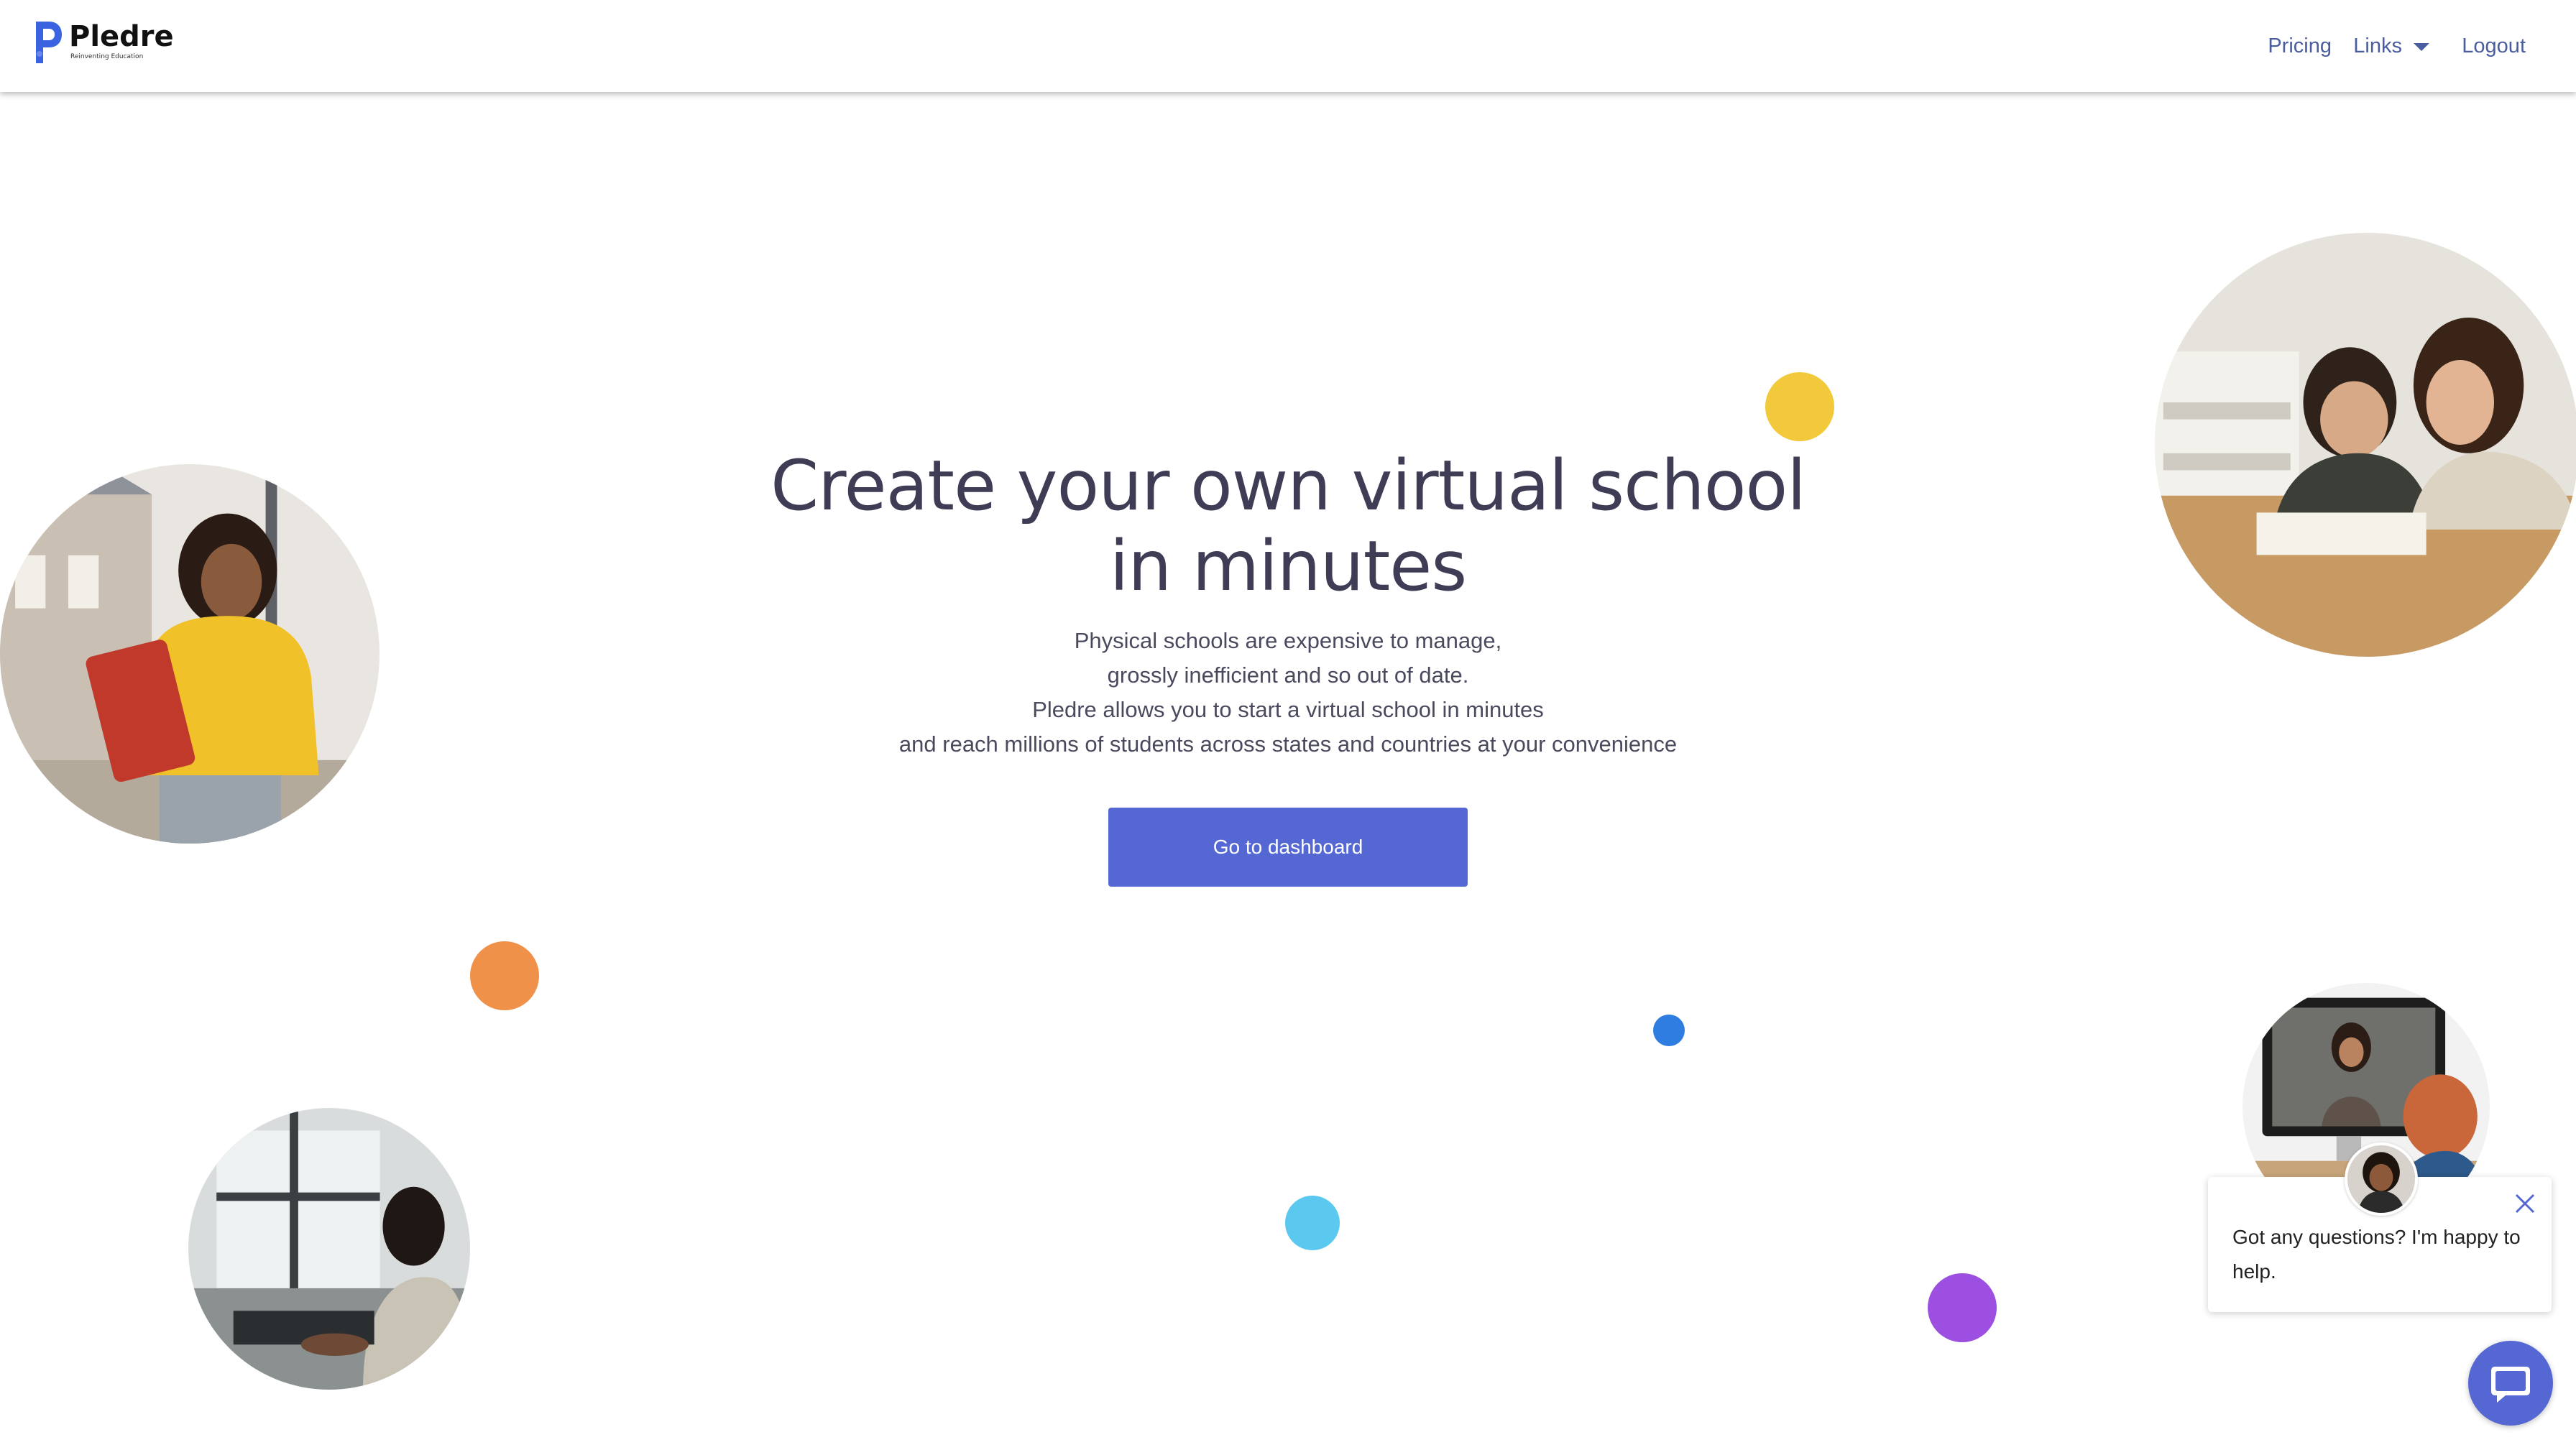  Describe the element at coordinates (107, 56) in the screenshot. I see `logo-tagline: Reinventing Education` at that location.